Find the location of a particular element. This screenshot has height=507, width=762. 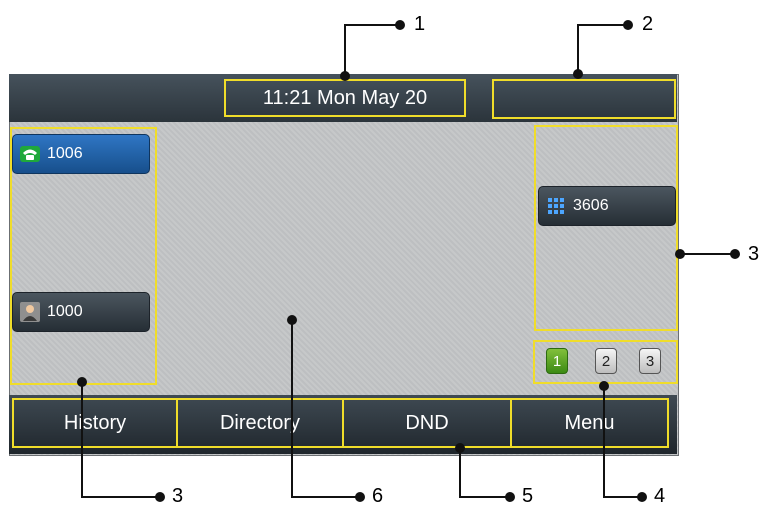

callout-number-left-keys: 3 is located at coordinates (178, 496).